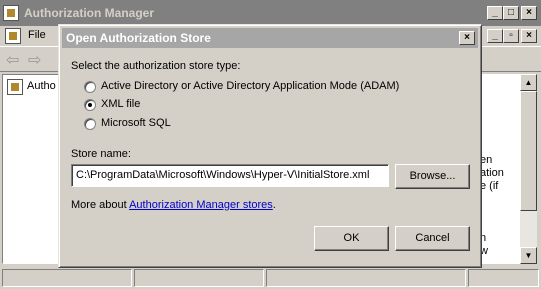 This screenshot has height=289, width=541. Describe the element at coordinates (528, 255) in the screenshot. I see `scroll-down-icon: ▼` at that location.